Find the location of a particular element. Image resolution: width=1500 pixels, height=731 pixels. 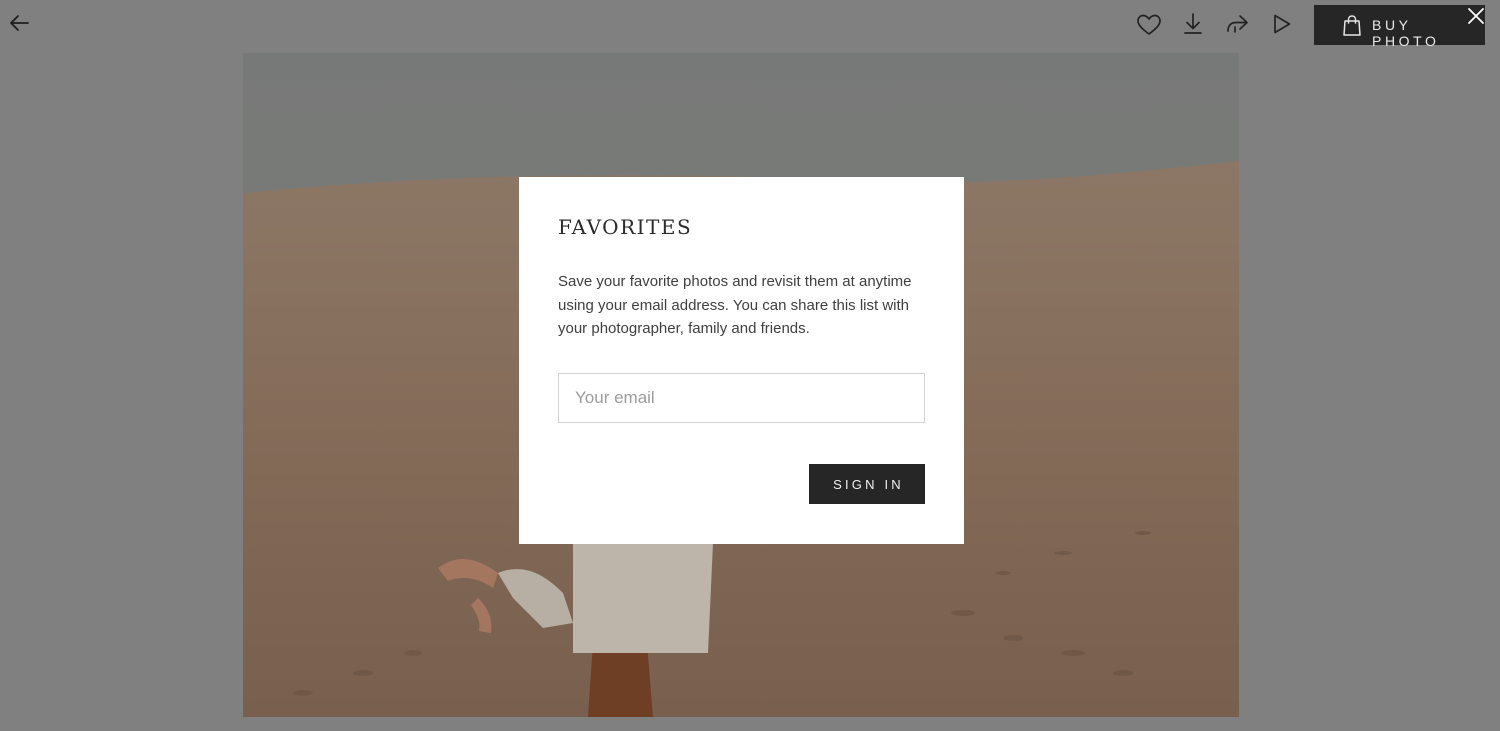

share-button is located at coordinates (1237, 24).